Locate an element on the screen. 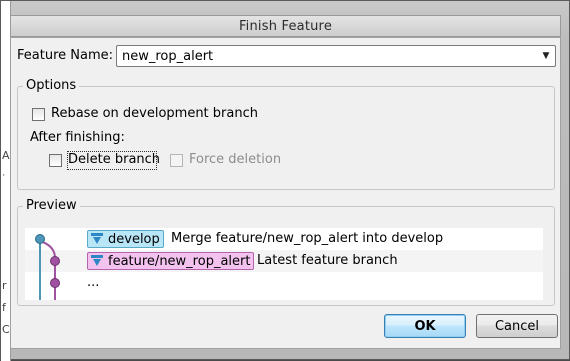 Image resolution: width=570 pixels, height=361 pixels. after-finishing-label: After finishing: is located at coordinates (77, 137).